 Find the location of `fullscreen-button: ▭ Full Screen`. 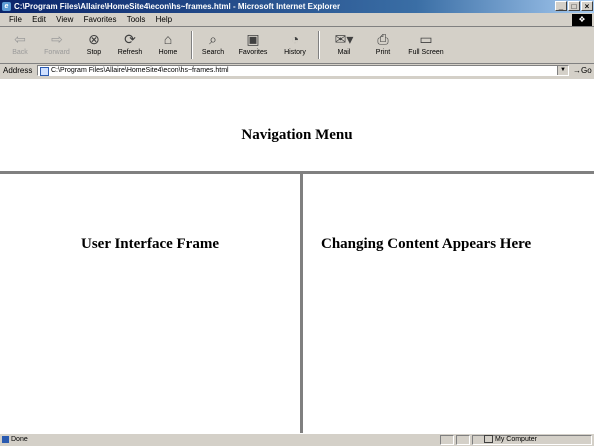

fullscreen-button: ▭ Full Screen is located at coordinates (426, 45).